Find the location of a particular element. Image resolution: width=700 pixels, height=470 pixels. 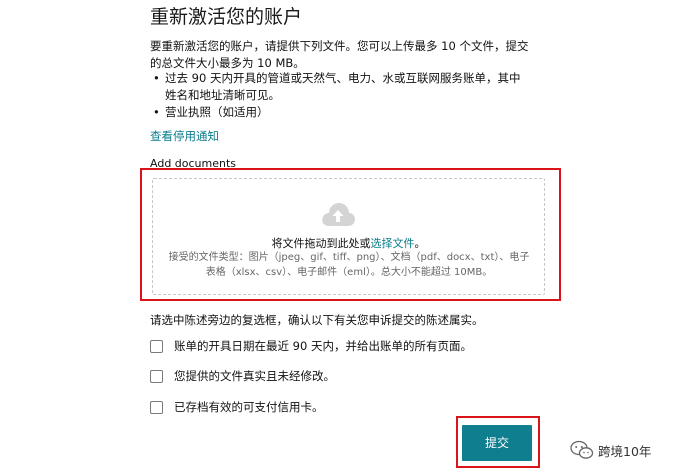

select-files-link: 选择文件 is located at coordinates (393, 243).